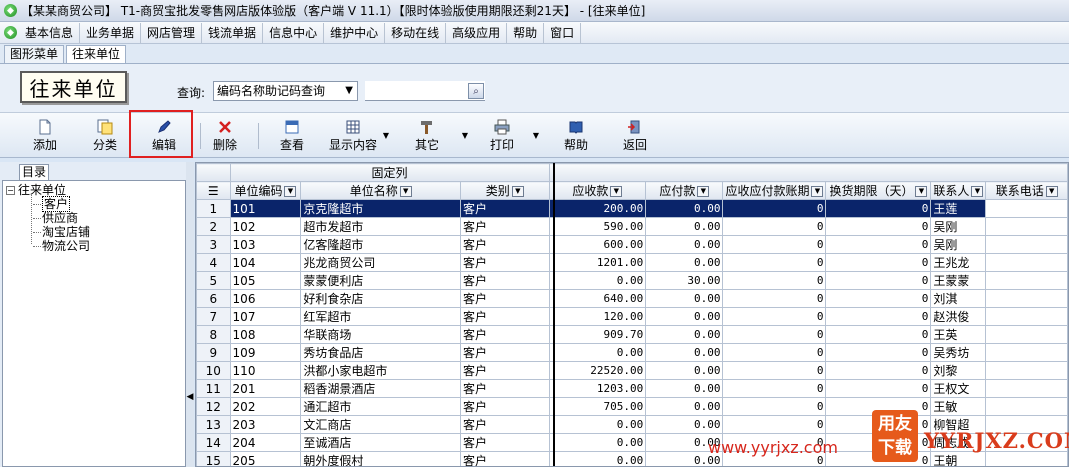  I want to click on tree-item-logistics: 物流公司, so click(95, 246).